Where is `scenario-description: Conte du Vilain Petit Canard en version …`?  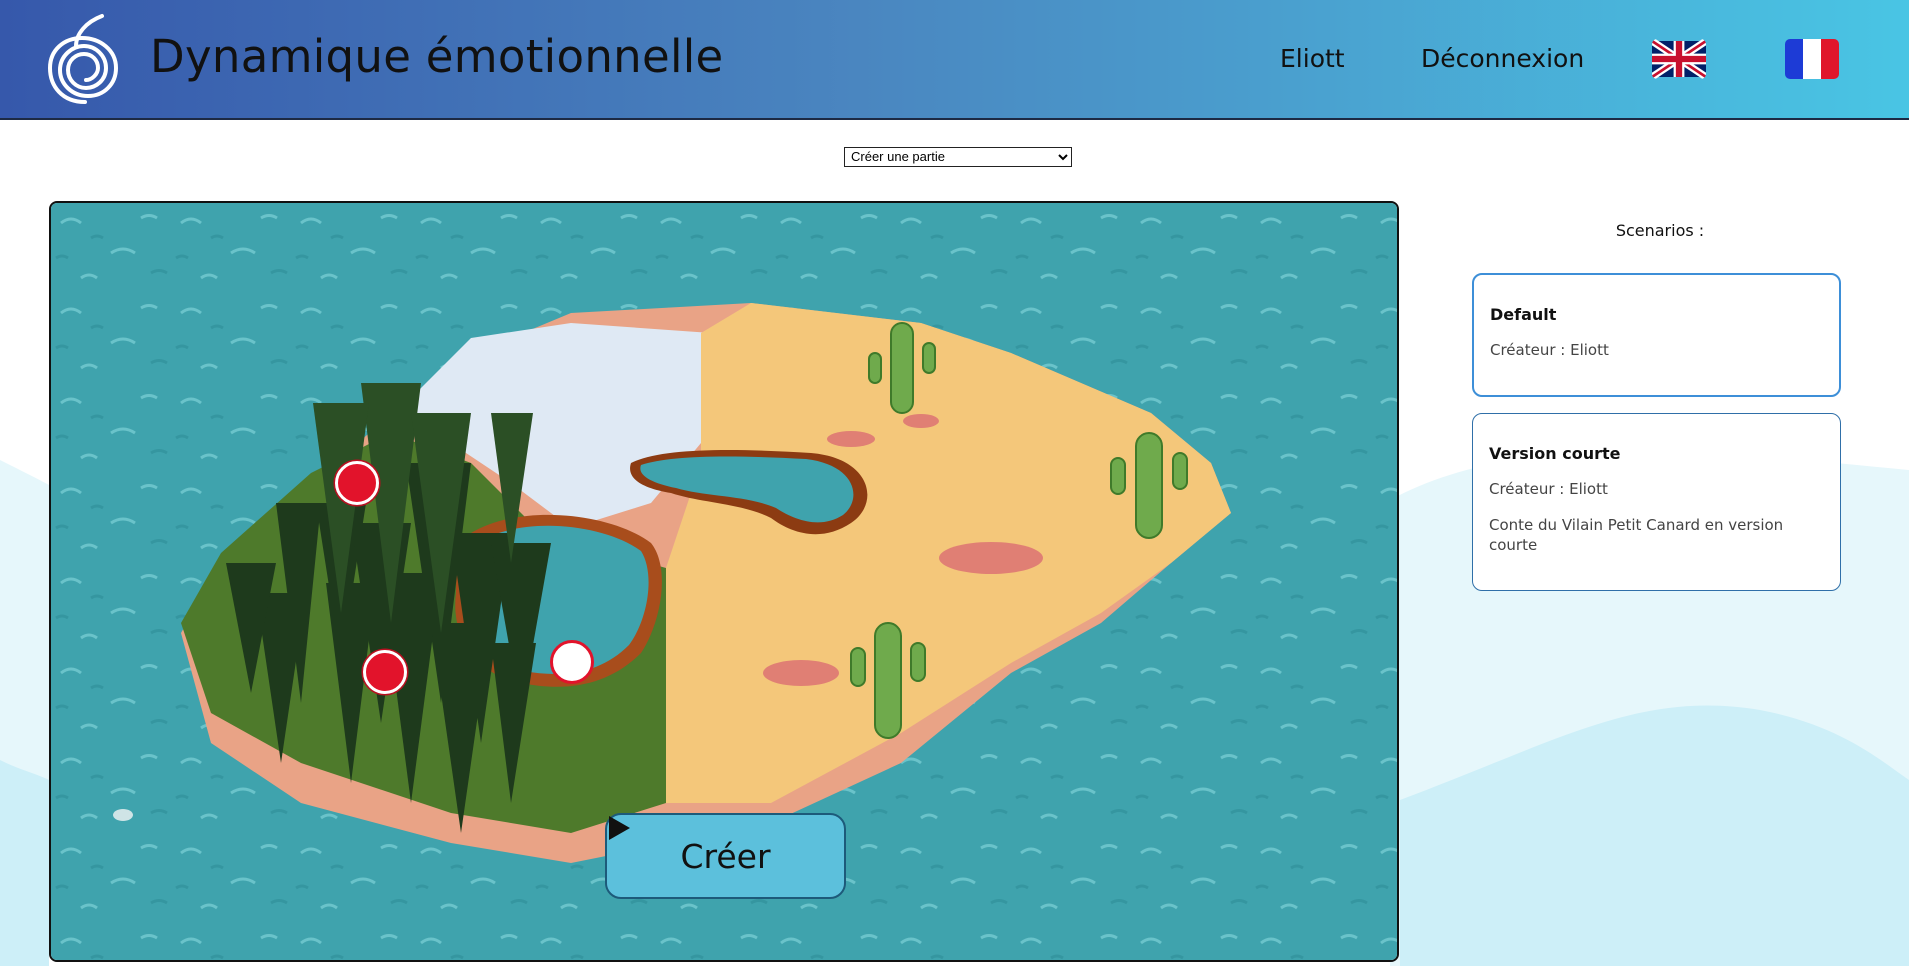 scenario-description: Conte du Vilain Petit Canard en version … is located at coordinates (1636, 535).